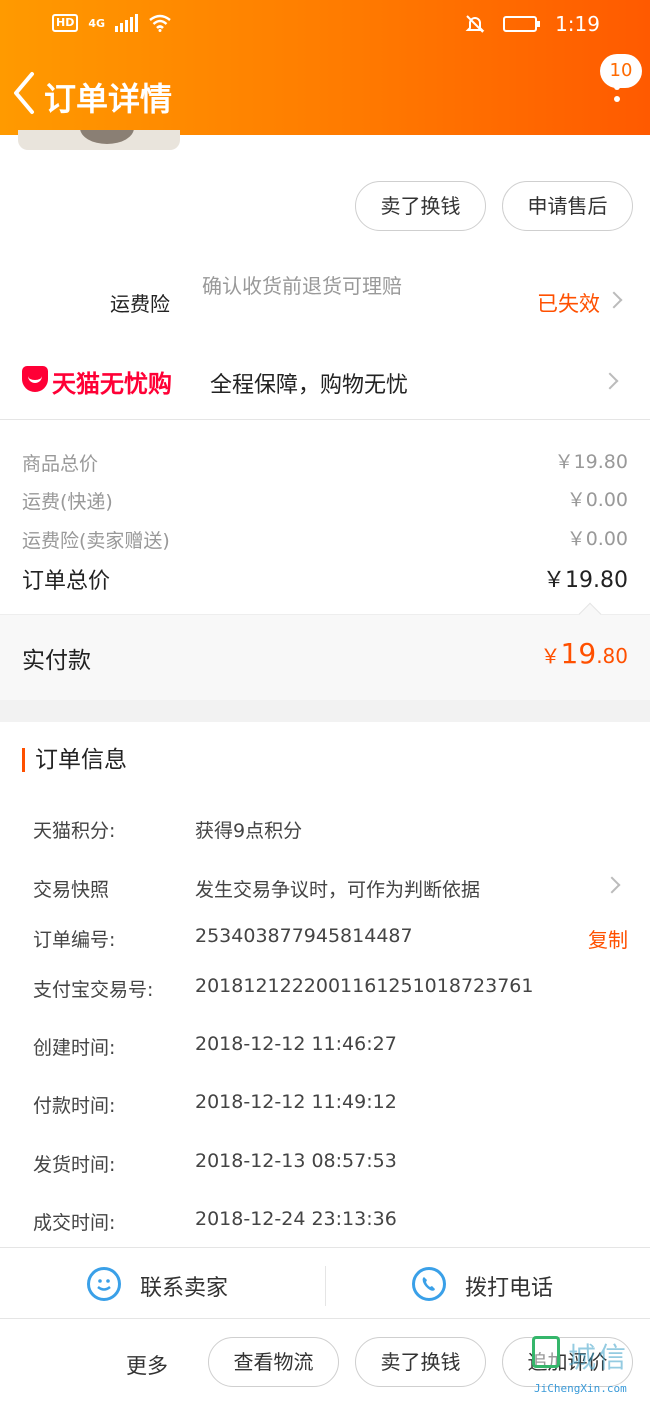  I want to click on info-label: 交易快照, so click(71, 890).